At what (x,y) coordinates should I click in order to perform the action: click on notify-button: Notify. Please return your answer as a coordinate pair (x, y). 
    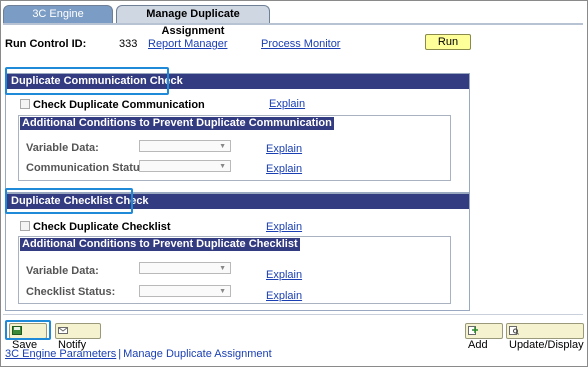
    Looking at the image, I should click on (78, 337).